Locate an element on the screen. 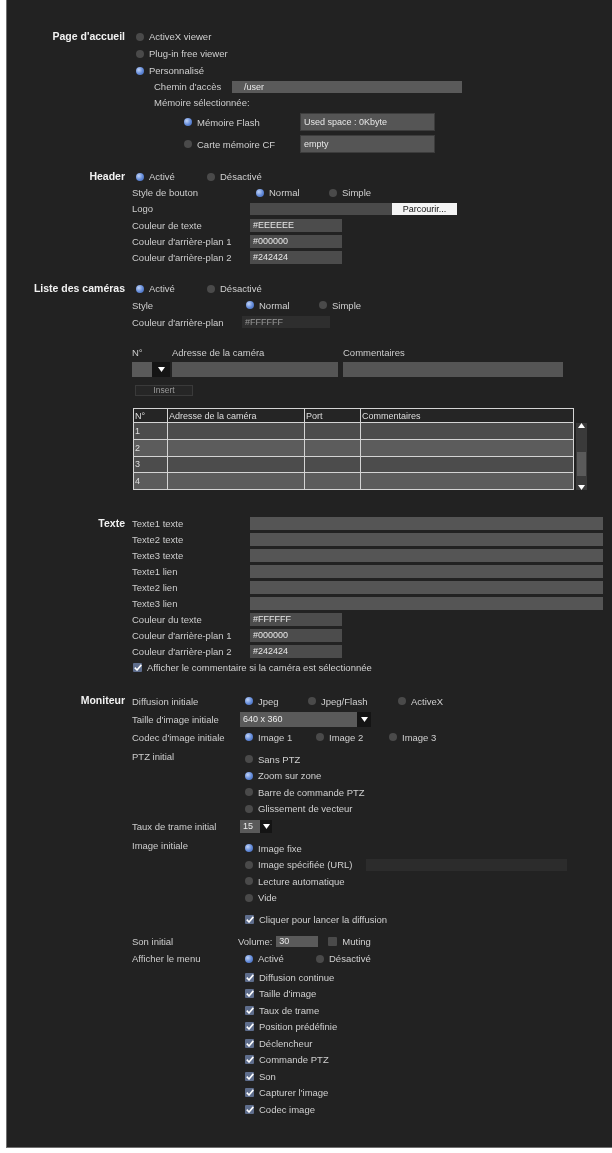 This screenshot has width=612, height=1153. field-label: Diffusion initiale is located at coordinates (165, 701).